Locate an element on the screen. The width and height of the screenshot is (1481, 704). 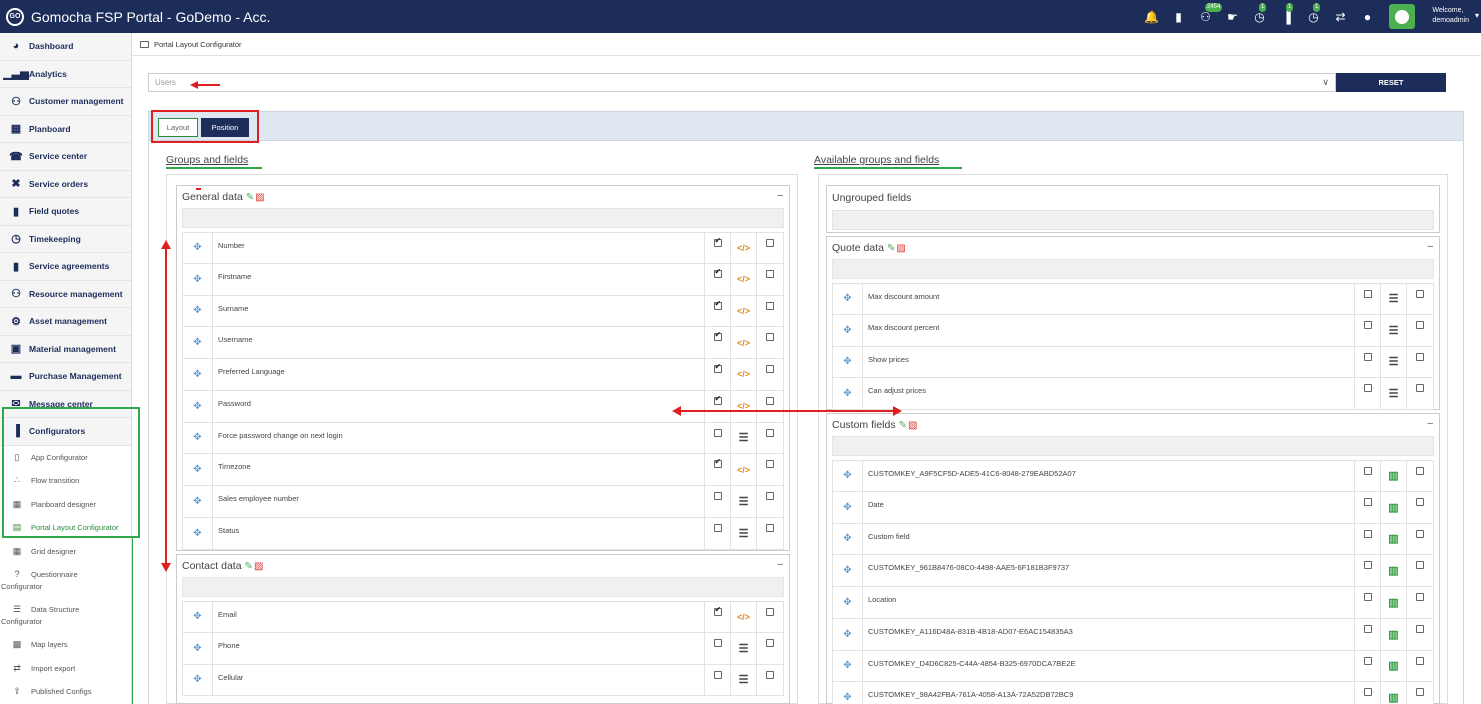
sidebar-item-planboard: ▦ Planboard is located at coordinates (65, 129).